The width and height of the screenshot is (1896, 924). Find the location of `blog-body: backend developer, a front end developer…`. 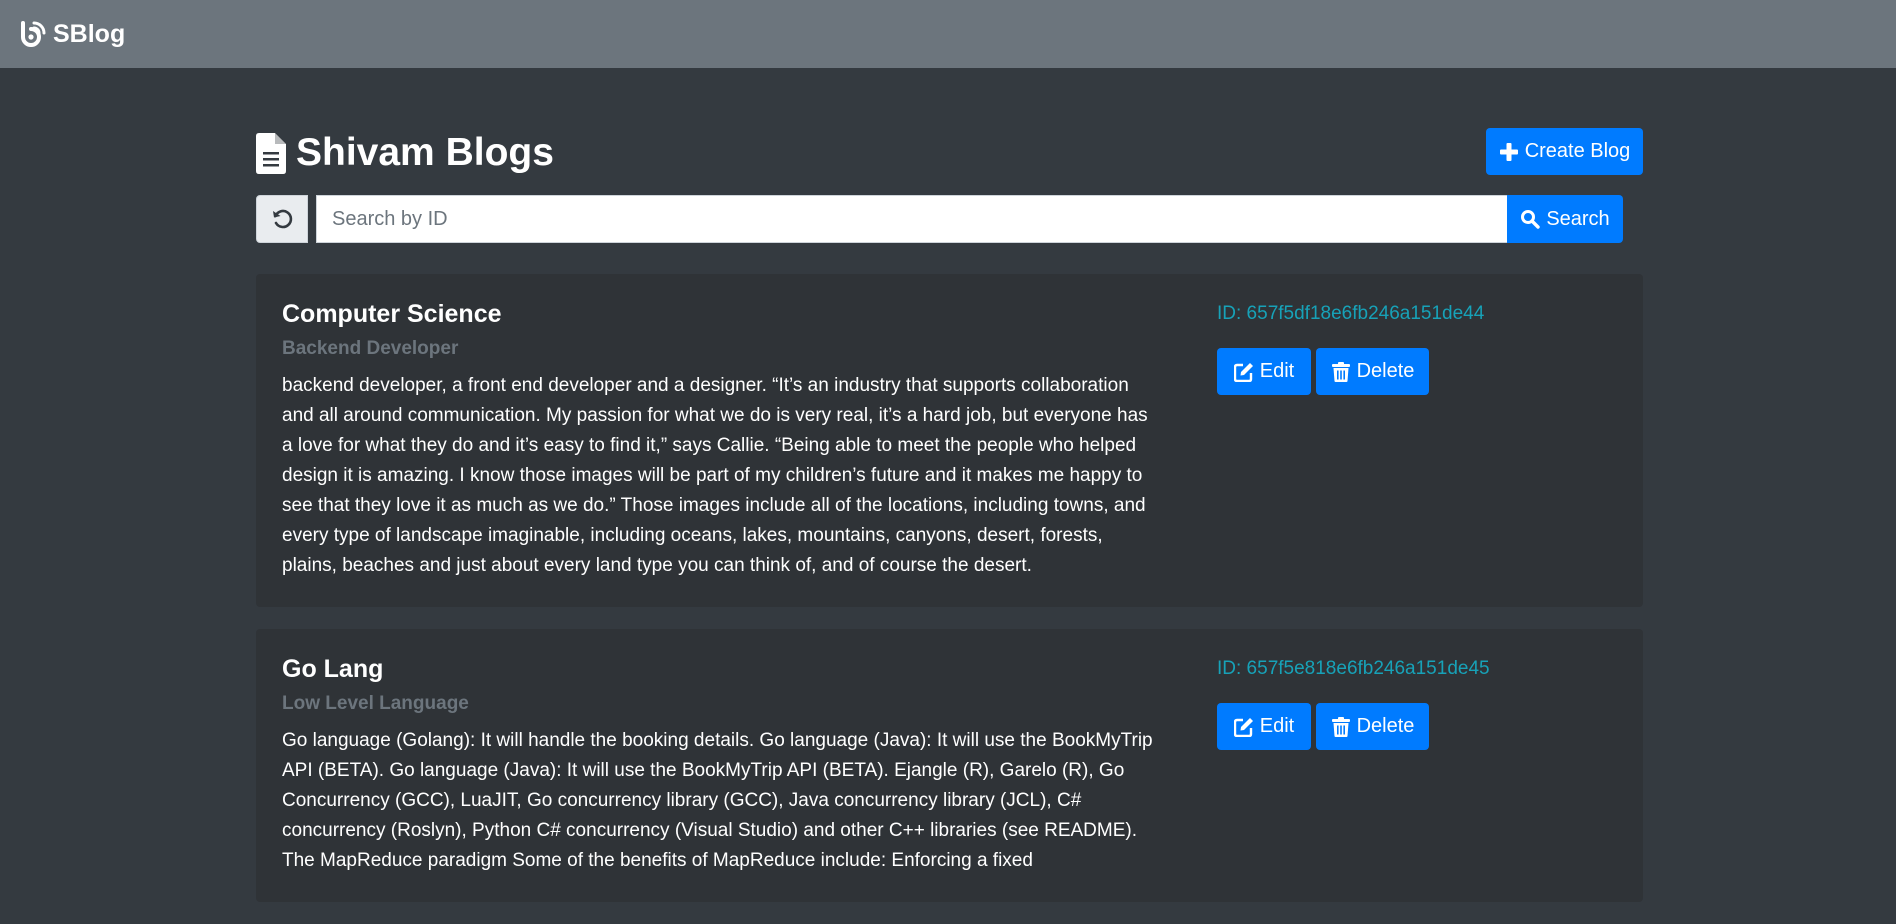

blog-body: backend developer, a front end developer… is located at coordinates (715, 475).